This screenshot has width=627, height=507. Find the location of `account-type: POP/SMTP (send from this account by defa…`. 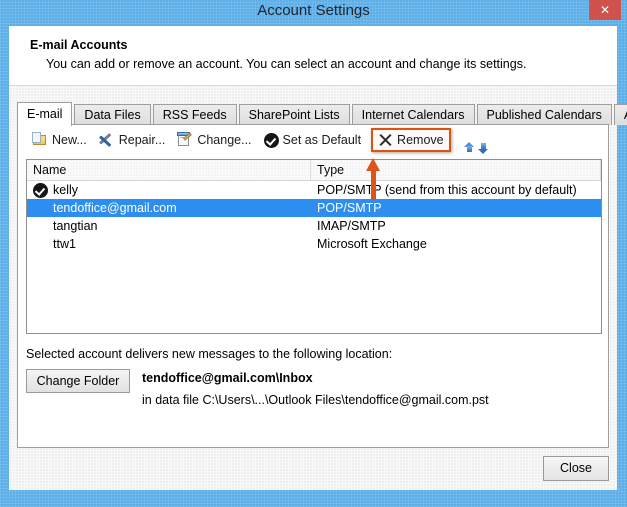

account-type: POP/SMTP (send from this account by defa… is located at coordinates (447, 190).